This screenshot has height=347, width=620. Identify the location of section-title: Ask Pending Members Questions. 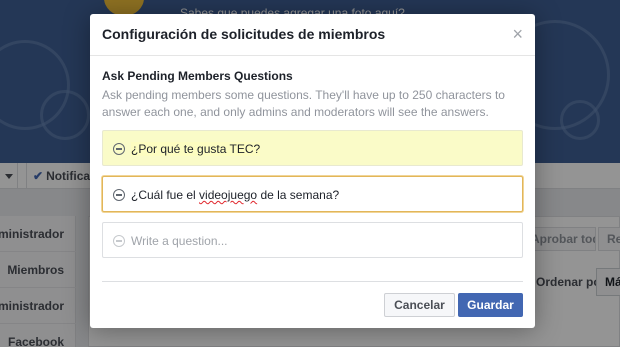
(197, 76).